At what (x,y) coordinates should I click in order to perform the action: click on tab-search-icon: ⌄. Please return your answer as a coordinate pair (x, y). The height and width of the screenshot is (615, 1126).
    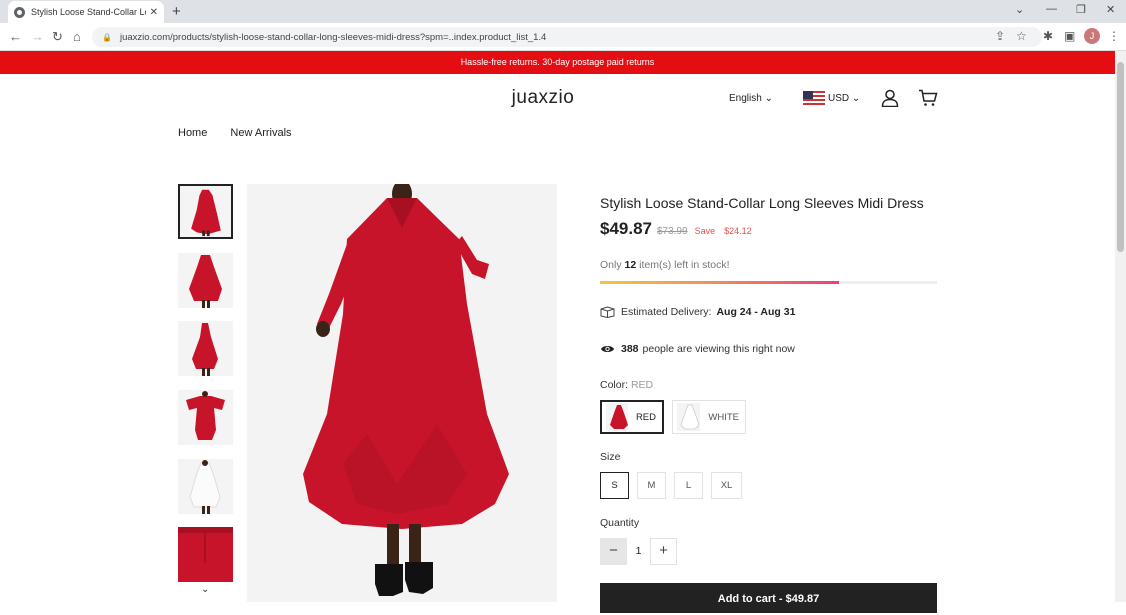
    Looking at the image, I should click on (1019, 9).